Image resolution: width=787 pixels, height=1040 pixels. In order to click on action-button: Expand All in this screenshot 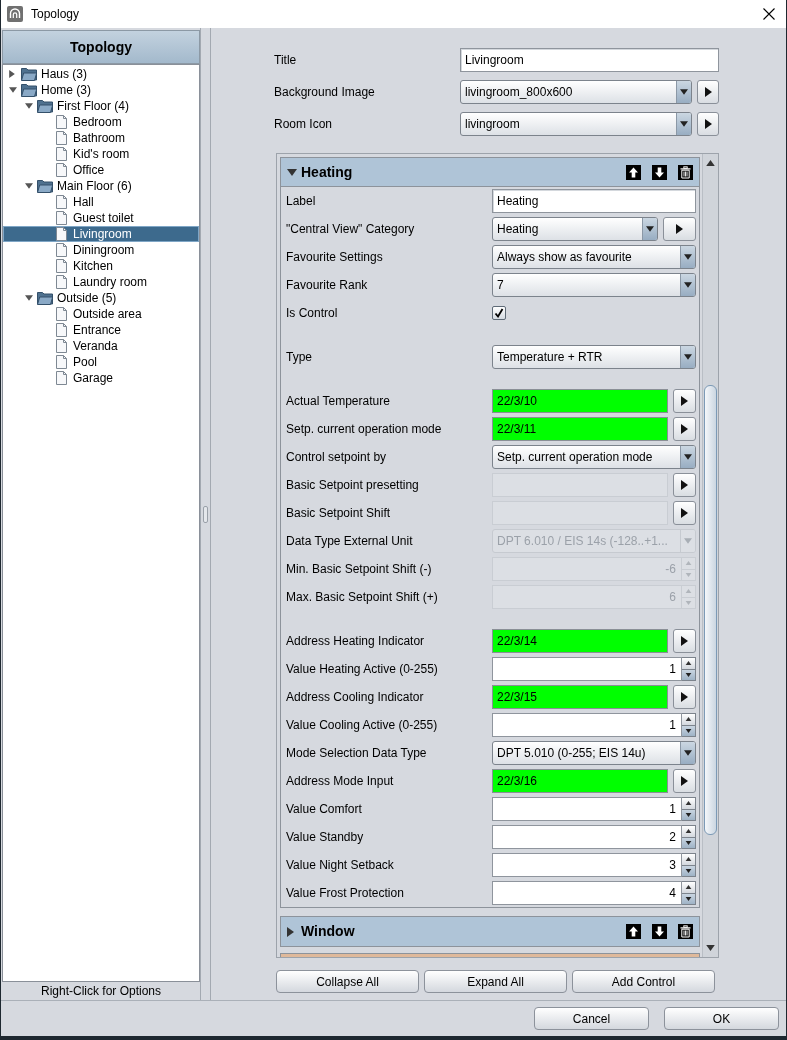, I will do `click(495, 981)`.